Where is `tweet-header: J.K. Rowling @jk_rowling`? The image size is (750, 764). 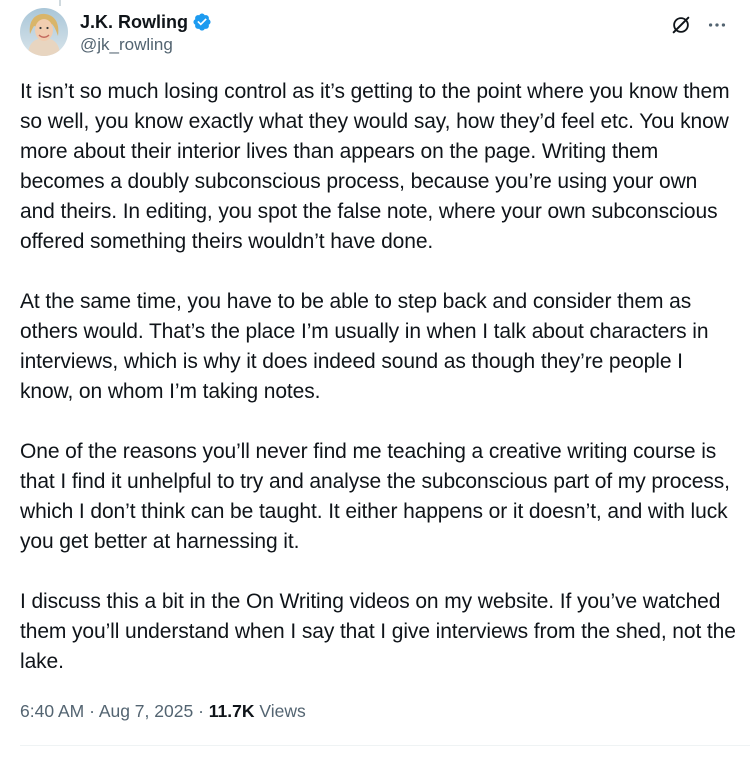 tweet-header: J.K. Rowling @jk_rowling is located at coordinates (375, 36).